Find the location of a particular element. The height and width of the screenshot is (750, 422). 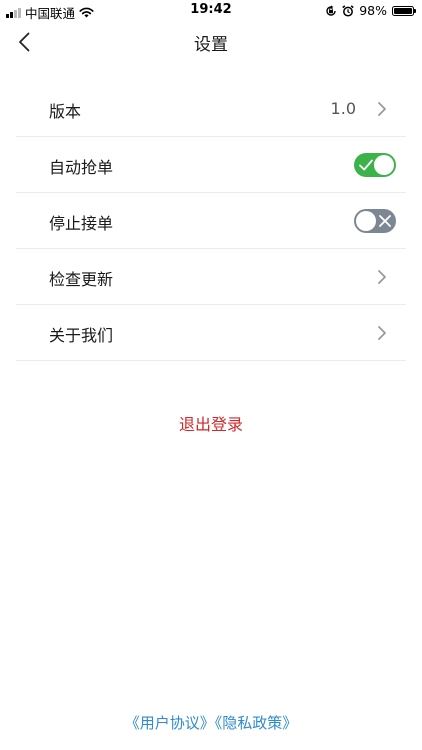

navigation-bar: 设置 is located at coordinates (211, 42).